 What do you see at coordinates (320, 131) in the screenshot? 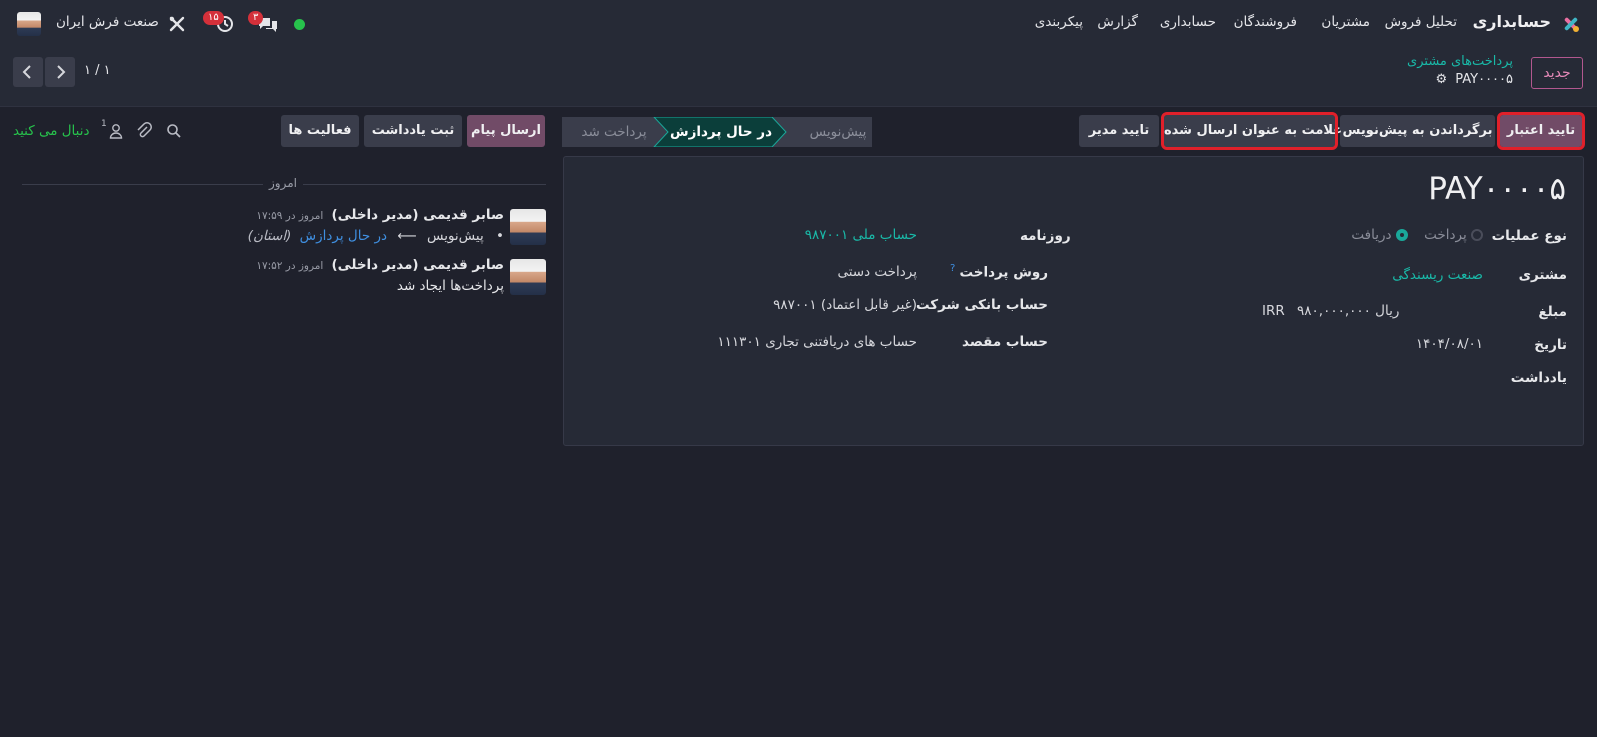
I see `activities-button: فعالیت ها` at bounding box center [320, 131].